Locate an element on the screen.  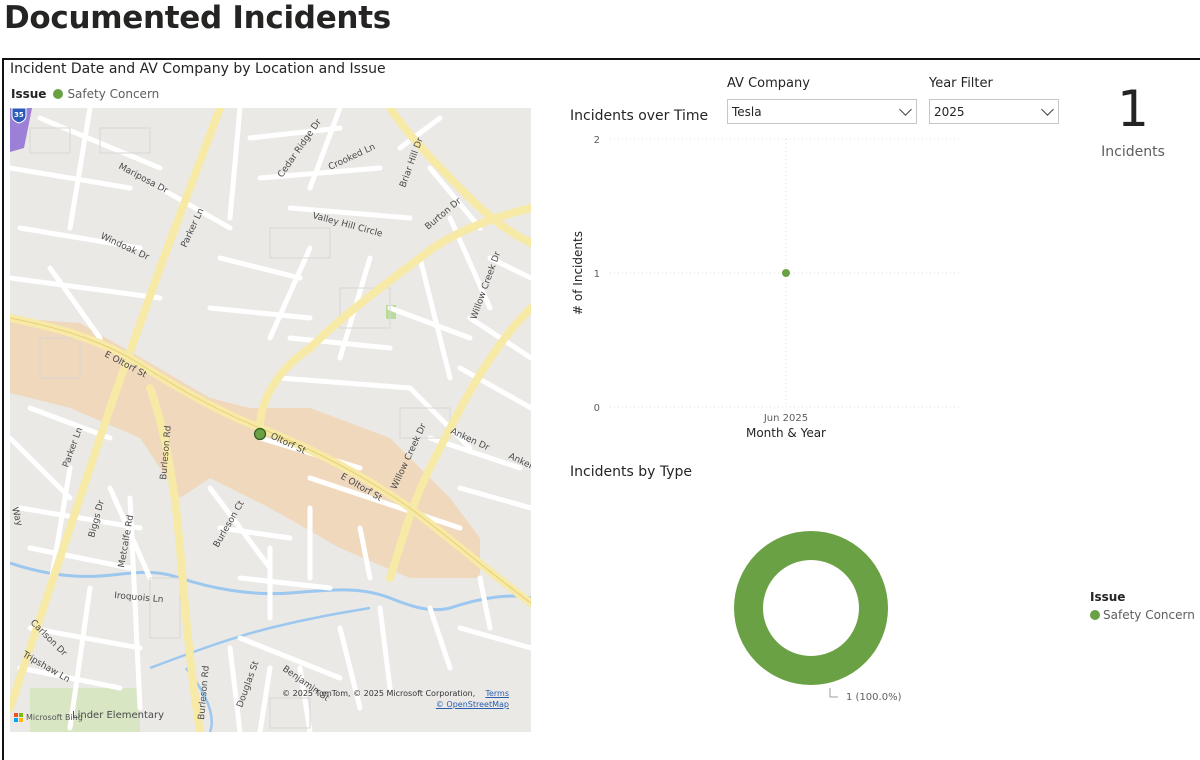
microsoft-logo-icon is located at coordinates (18, 717).